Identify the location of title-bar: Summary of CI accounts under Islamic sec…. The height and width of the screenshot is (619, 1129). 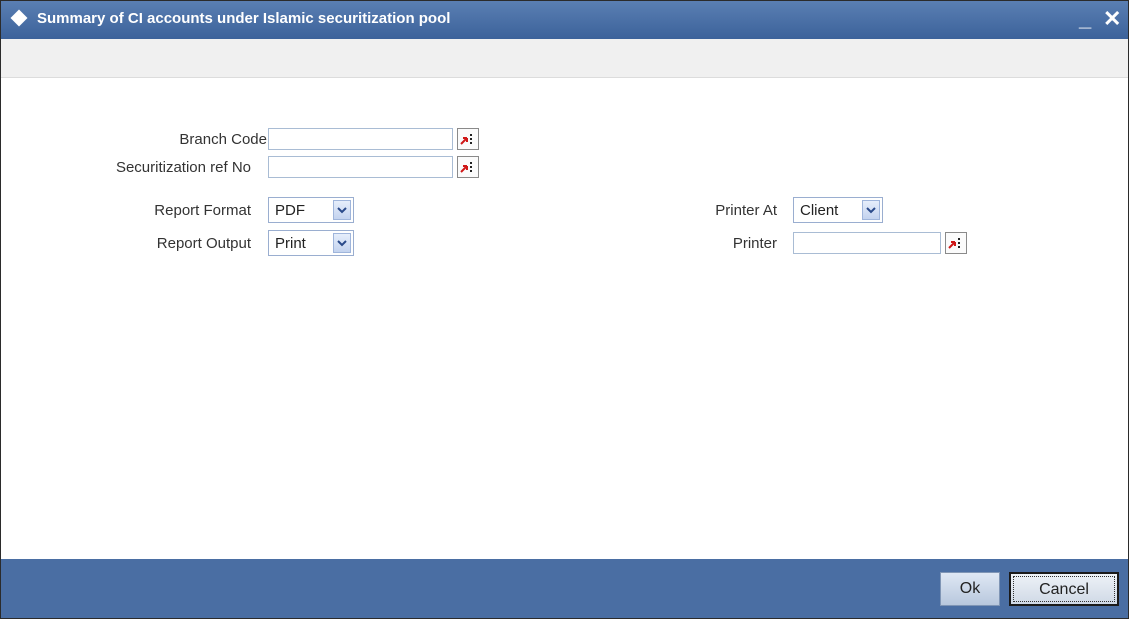
(564, 20).